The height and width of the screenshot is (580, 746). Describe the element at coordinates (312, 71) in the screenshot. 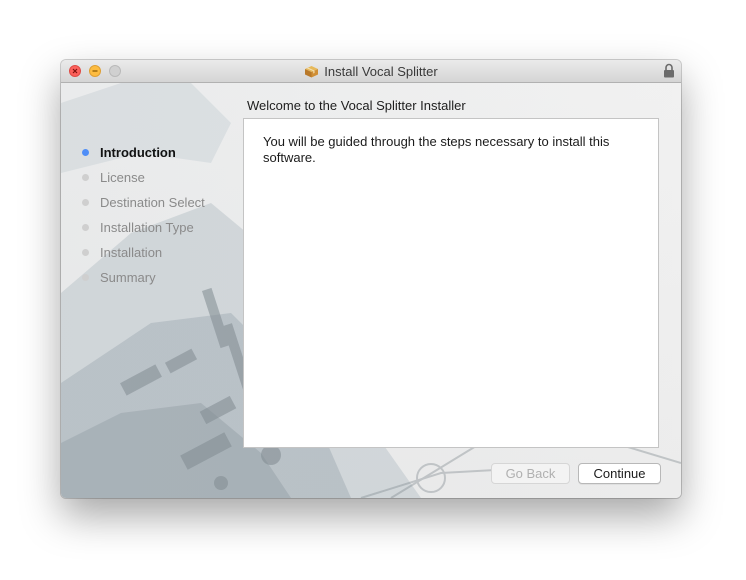

I see `package-icon` at that location.